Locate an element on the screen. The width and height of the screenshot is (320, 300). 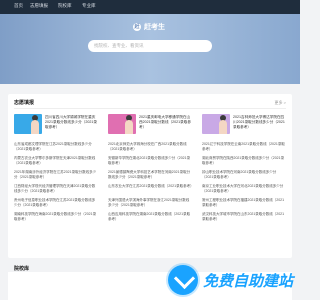
item-title: 山东省成都文理学院在江苏2021录取分数线多少分（2021录取参考） is located at coordinates (56, 147).